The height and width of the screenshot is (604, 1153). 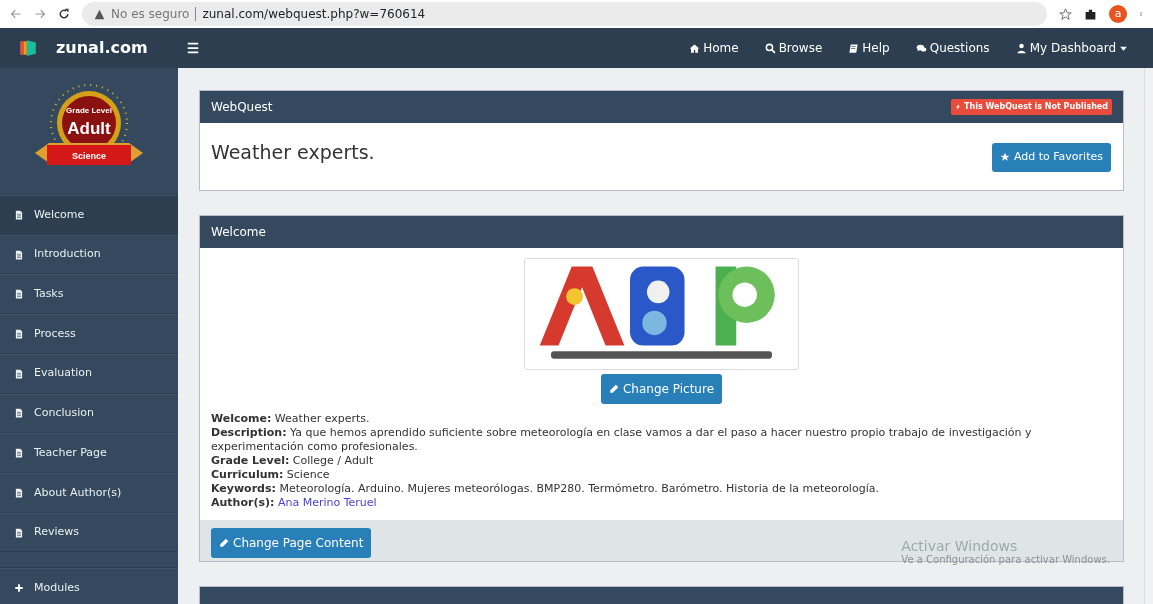 What do you see at coordinates (271, 474) in the screenshot?
I see `detail-line: Curriculum: Science` at bounding box center [271, 474].